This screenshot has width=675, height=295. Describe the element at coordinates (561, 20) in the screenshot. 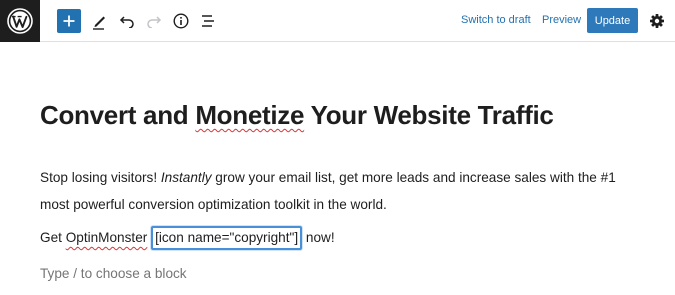

I see `preview-button: Preview` at that location.